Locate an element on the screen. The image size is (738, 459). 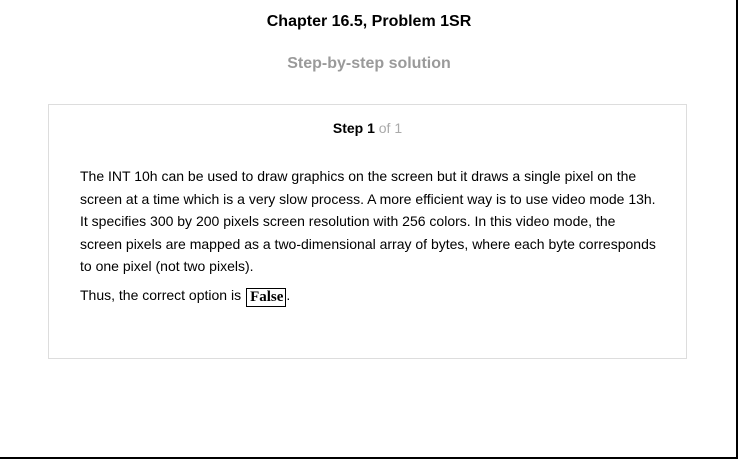
step-label: Step 1 is located at coordinates (353, 128).